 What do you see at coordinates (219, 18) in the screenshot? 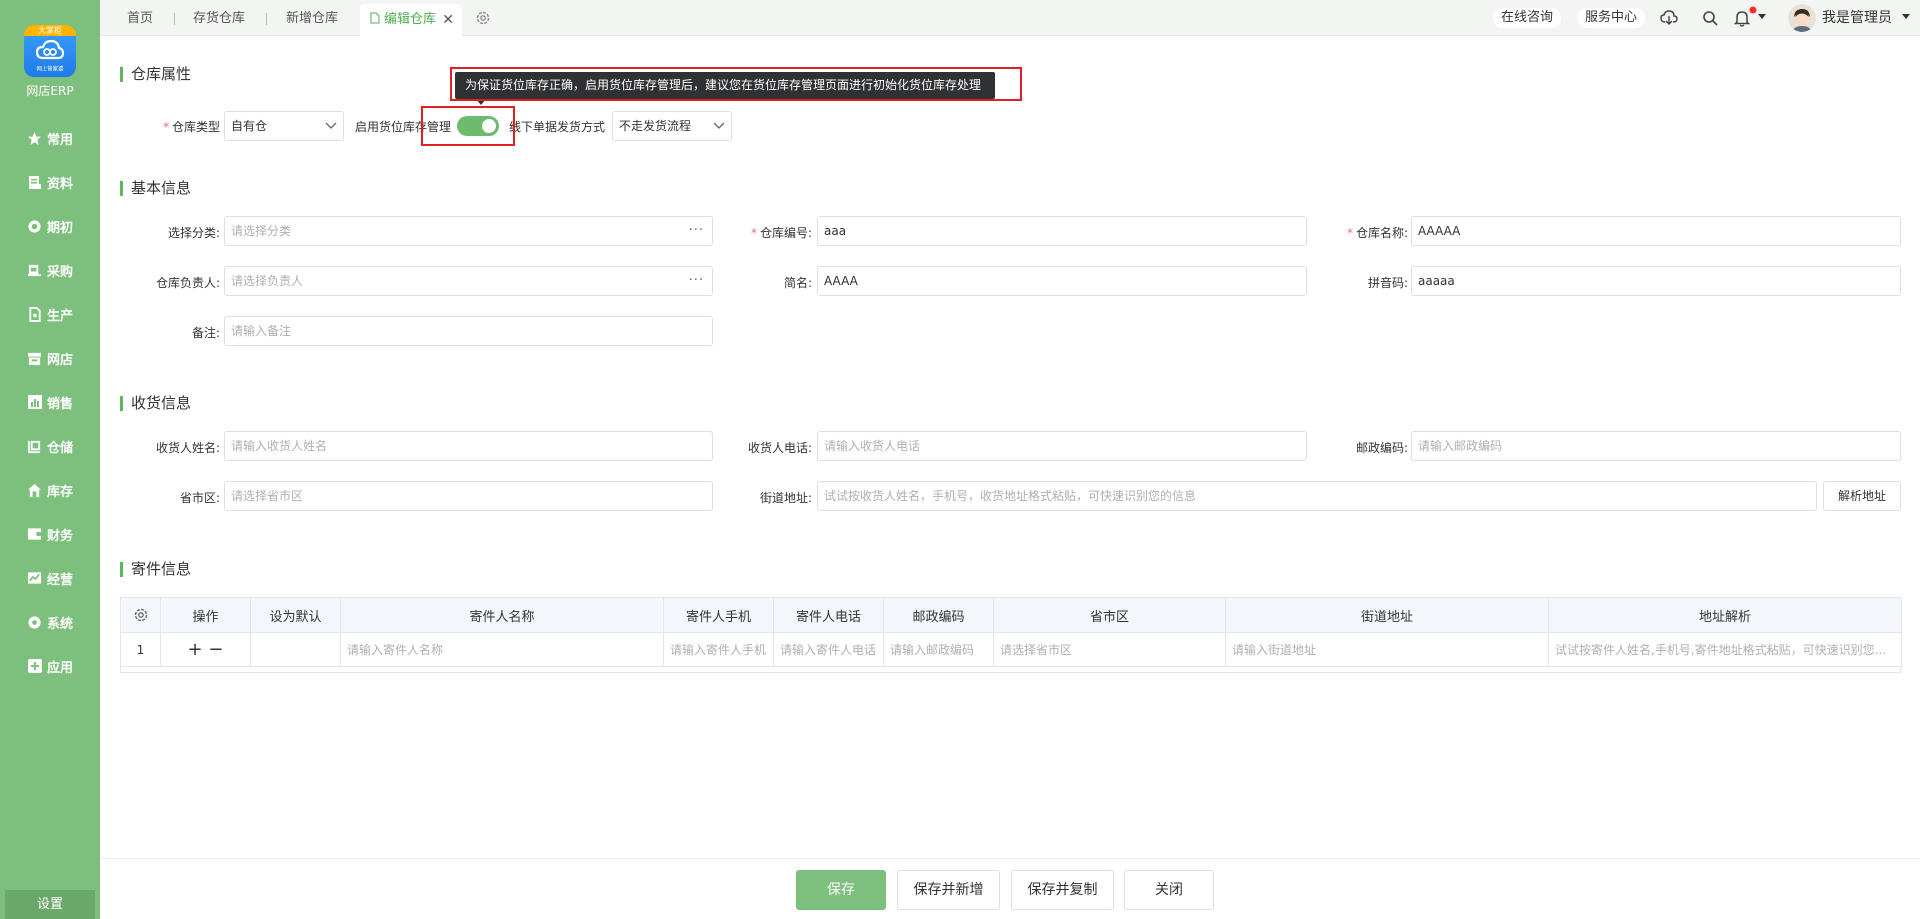
I see `tab-stock-warehouse: 存货仓库` at bounding box center [219, 18].